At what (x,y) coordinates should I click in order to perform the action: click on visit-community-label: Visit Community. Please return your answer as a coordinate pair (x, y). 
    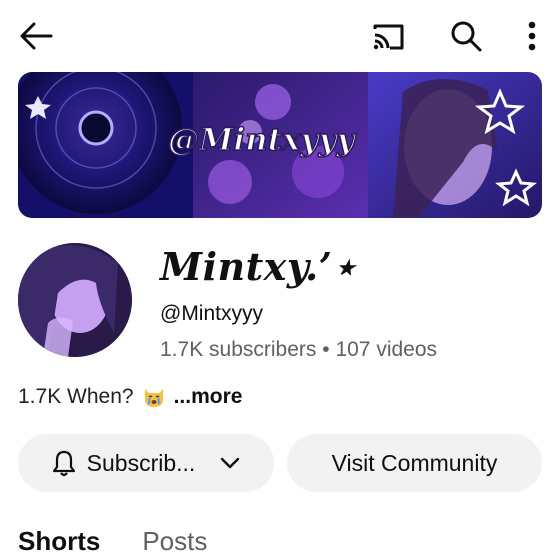
    Looking at the image, I should click on (414, 462).